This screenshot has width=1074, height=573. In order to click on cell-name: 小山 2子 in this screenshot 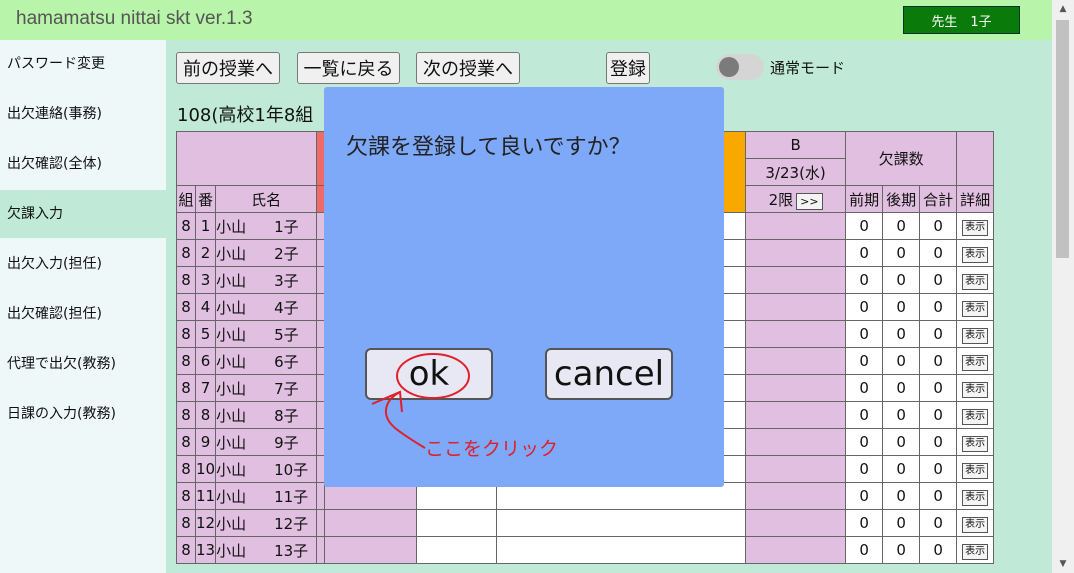, I will do `click(266, 253)`.